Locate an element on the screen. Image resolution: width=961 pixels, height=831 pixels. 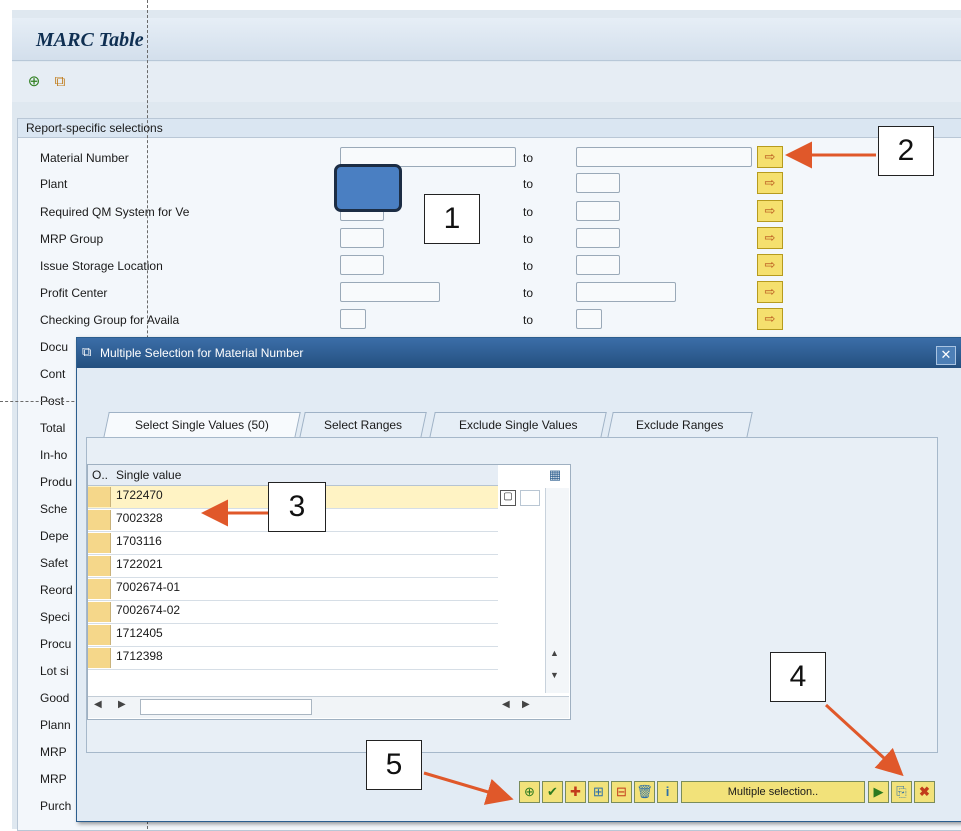
field-label-truncated: Purch is located at coordinates (56, 806).